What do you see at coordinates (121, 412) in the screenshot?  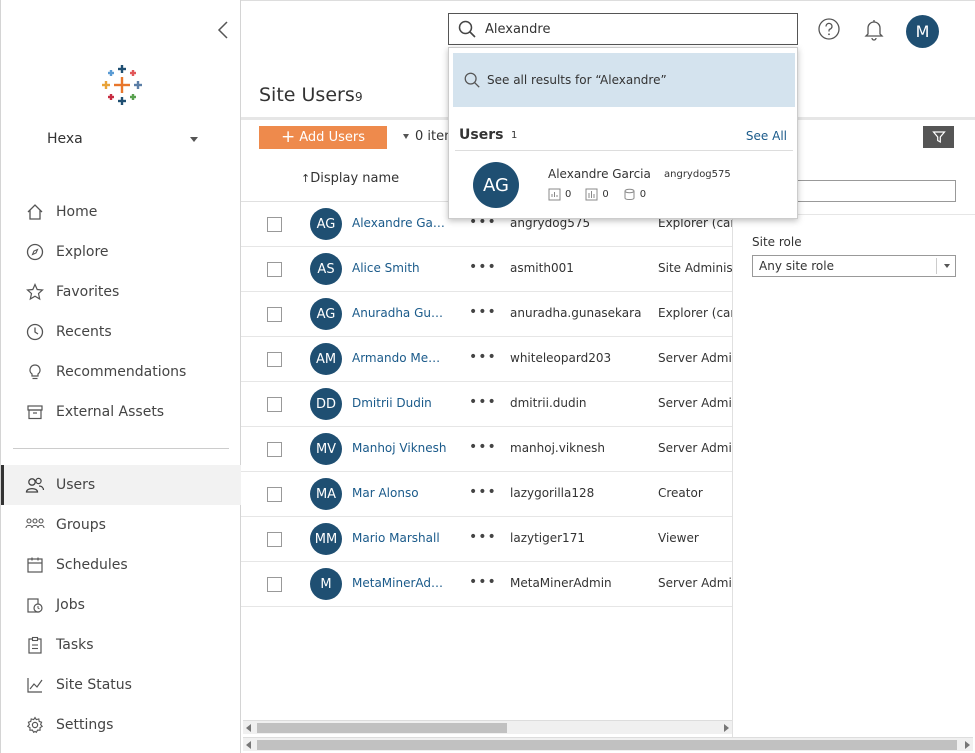 I see `nav-item-external-assets: External Assets` at bounding box center [121, 412].